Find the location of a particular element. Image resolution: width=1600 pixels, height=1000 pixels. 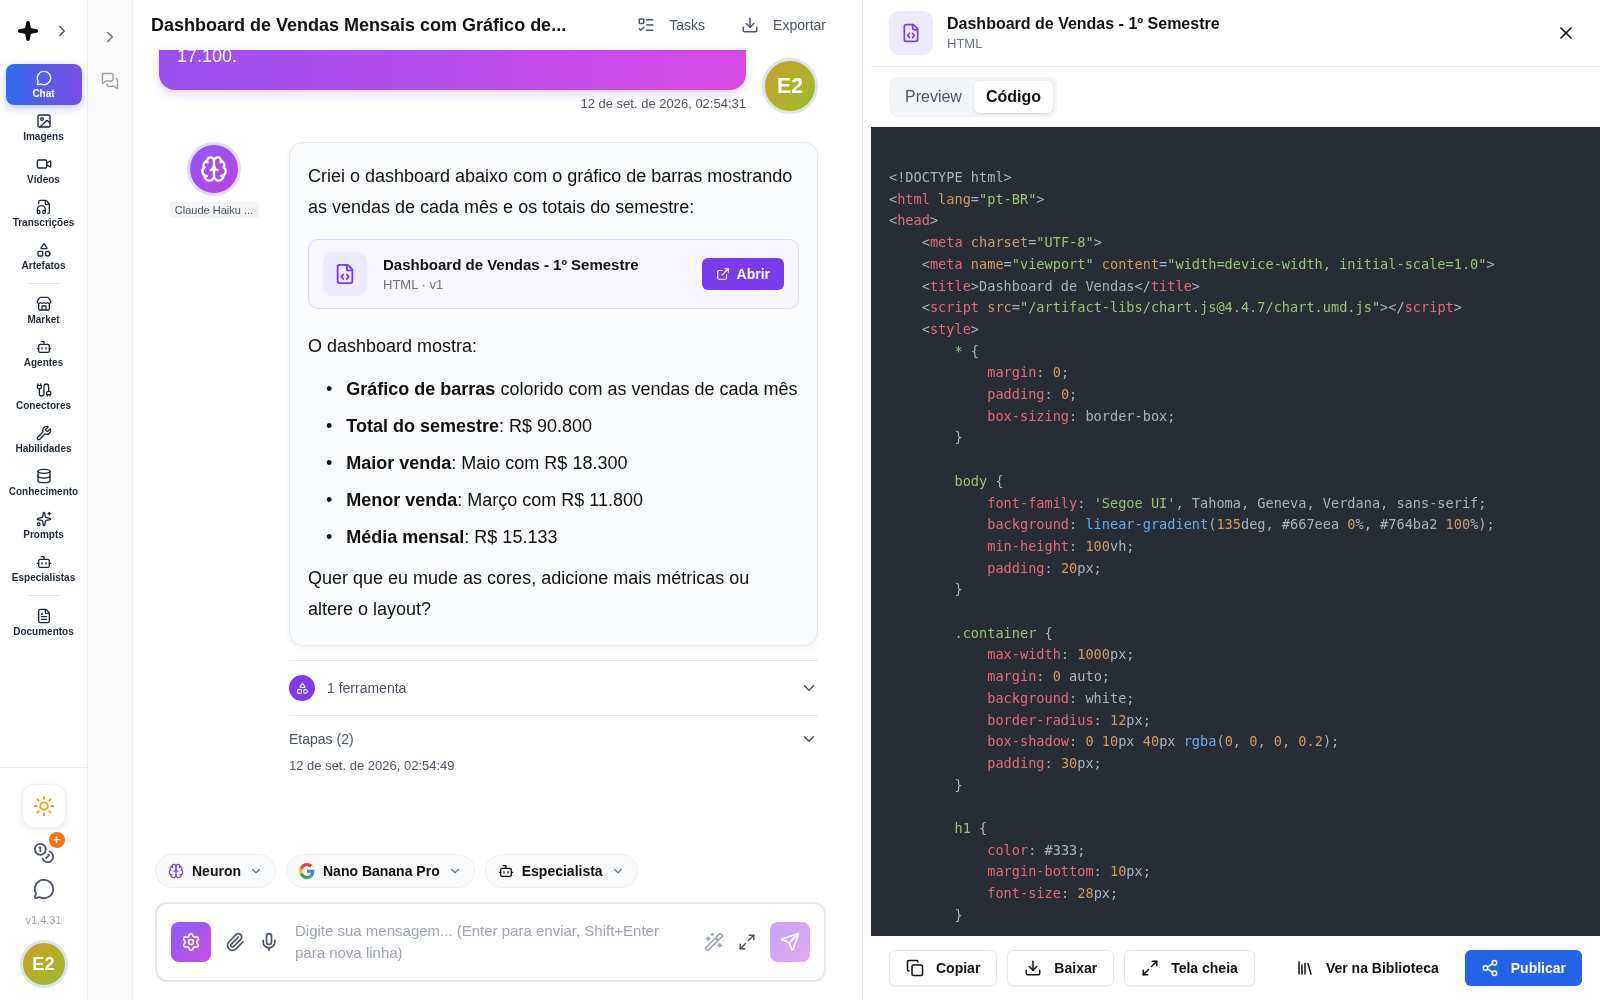

footer-button: Publicar is located at coordinates (1523, 968).